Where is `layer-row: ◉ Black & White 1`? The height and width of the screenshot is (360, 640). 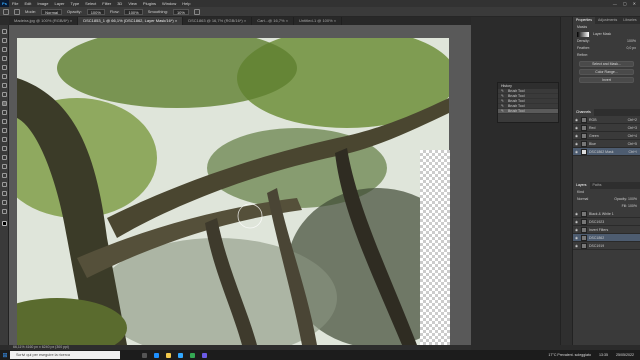 layer-row: ◉ Black & White 1 is located at coordinates (606, 214).